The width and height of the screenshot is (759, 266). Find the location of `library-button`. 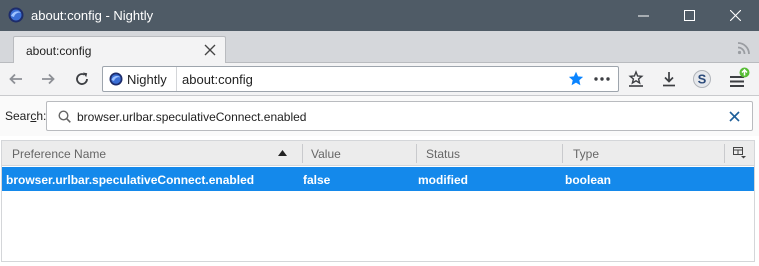

library-button is located at coordinates (636, 79).